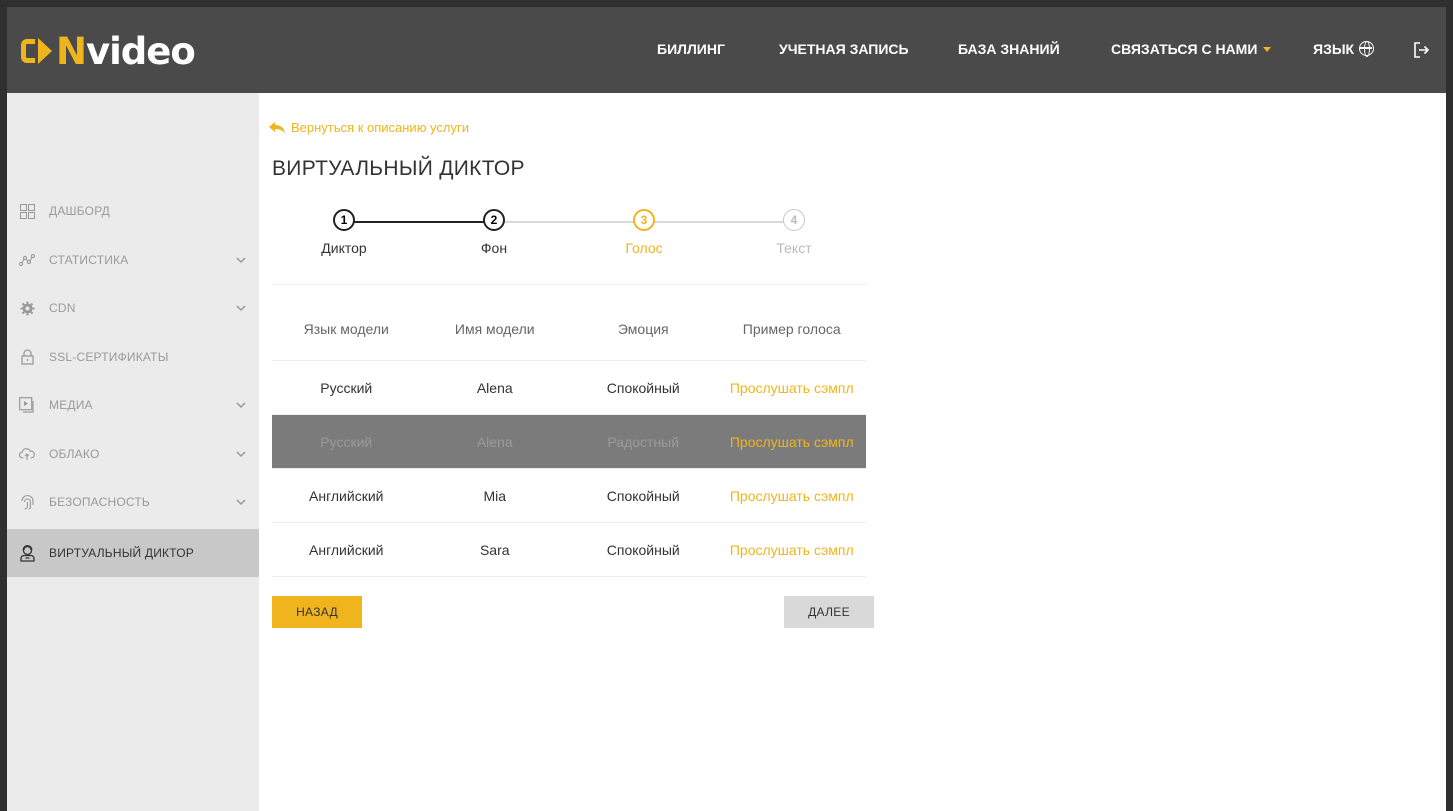 The height and width of the screenshot is (811, 1453). Describe the element at coordinates (79, 211) in the screenshot. I see `sidebar-item-label: ДАШБОРД` at that location.